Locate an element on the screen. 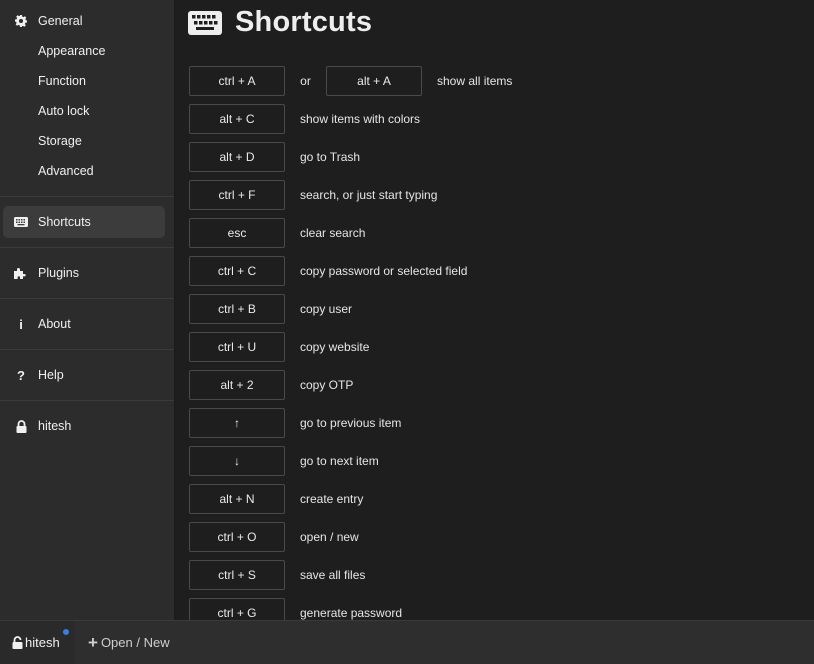 Image resolution: width=814 pixels, height=664 pixels. sidebar-item-label: Storage is located at coordinates (60, 141).